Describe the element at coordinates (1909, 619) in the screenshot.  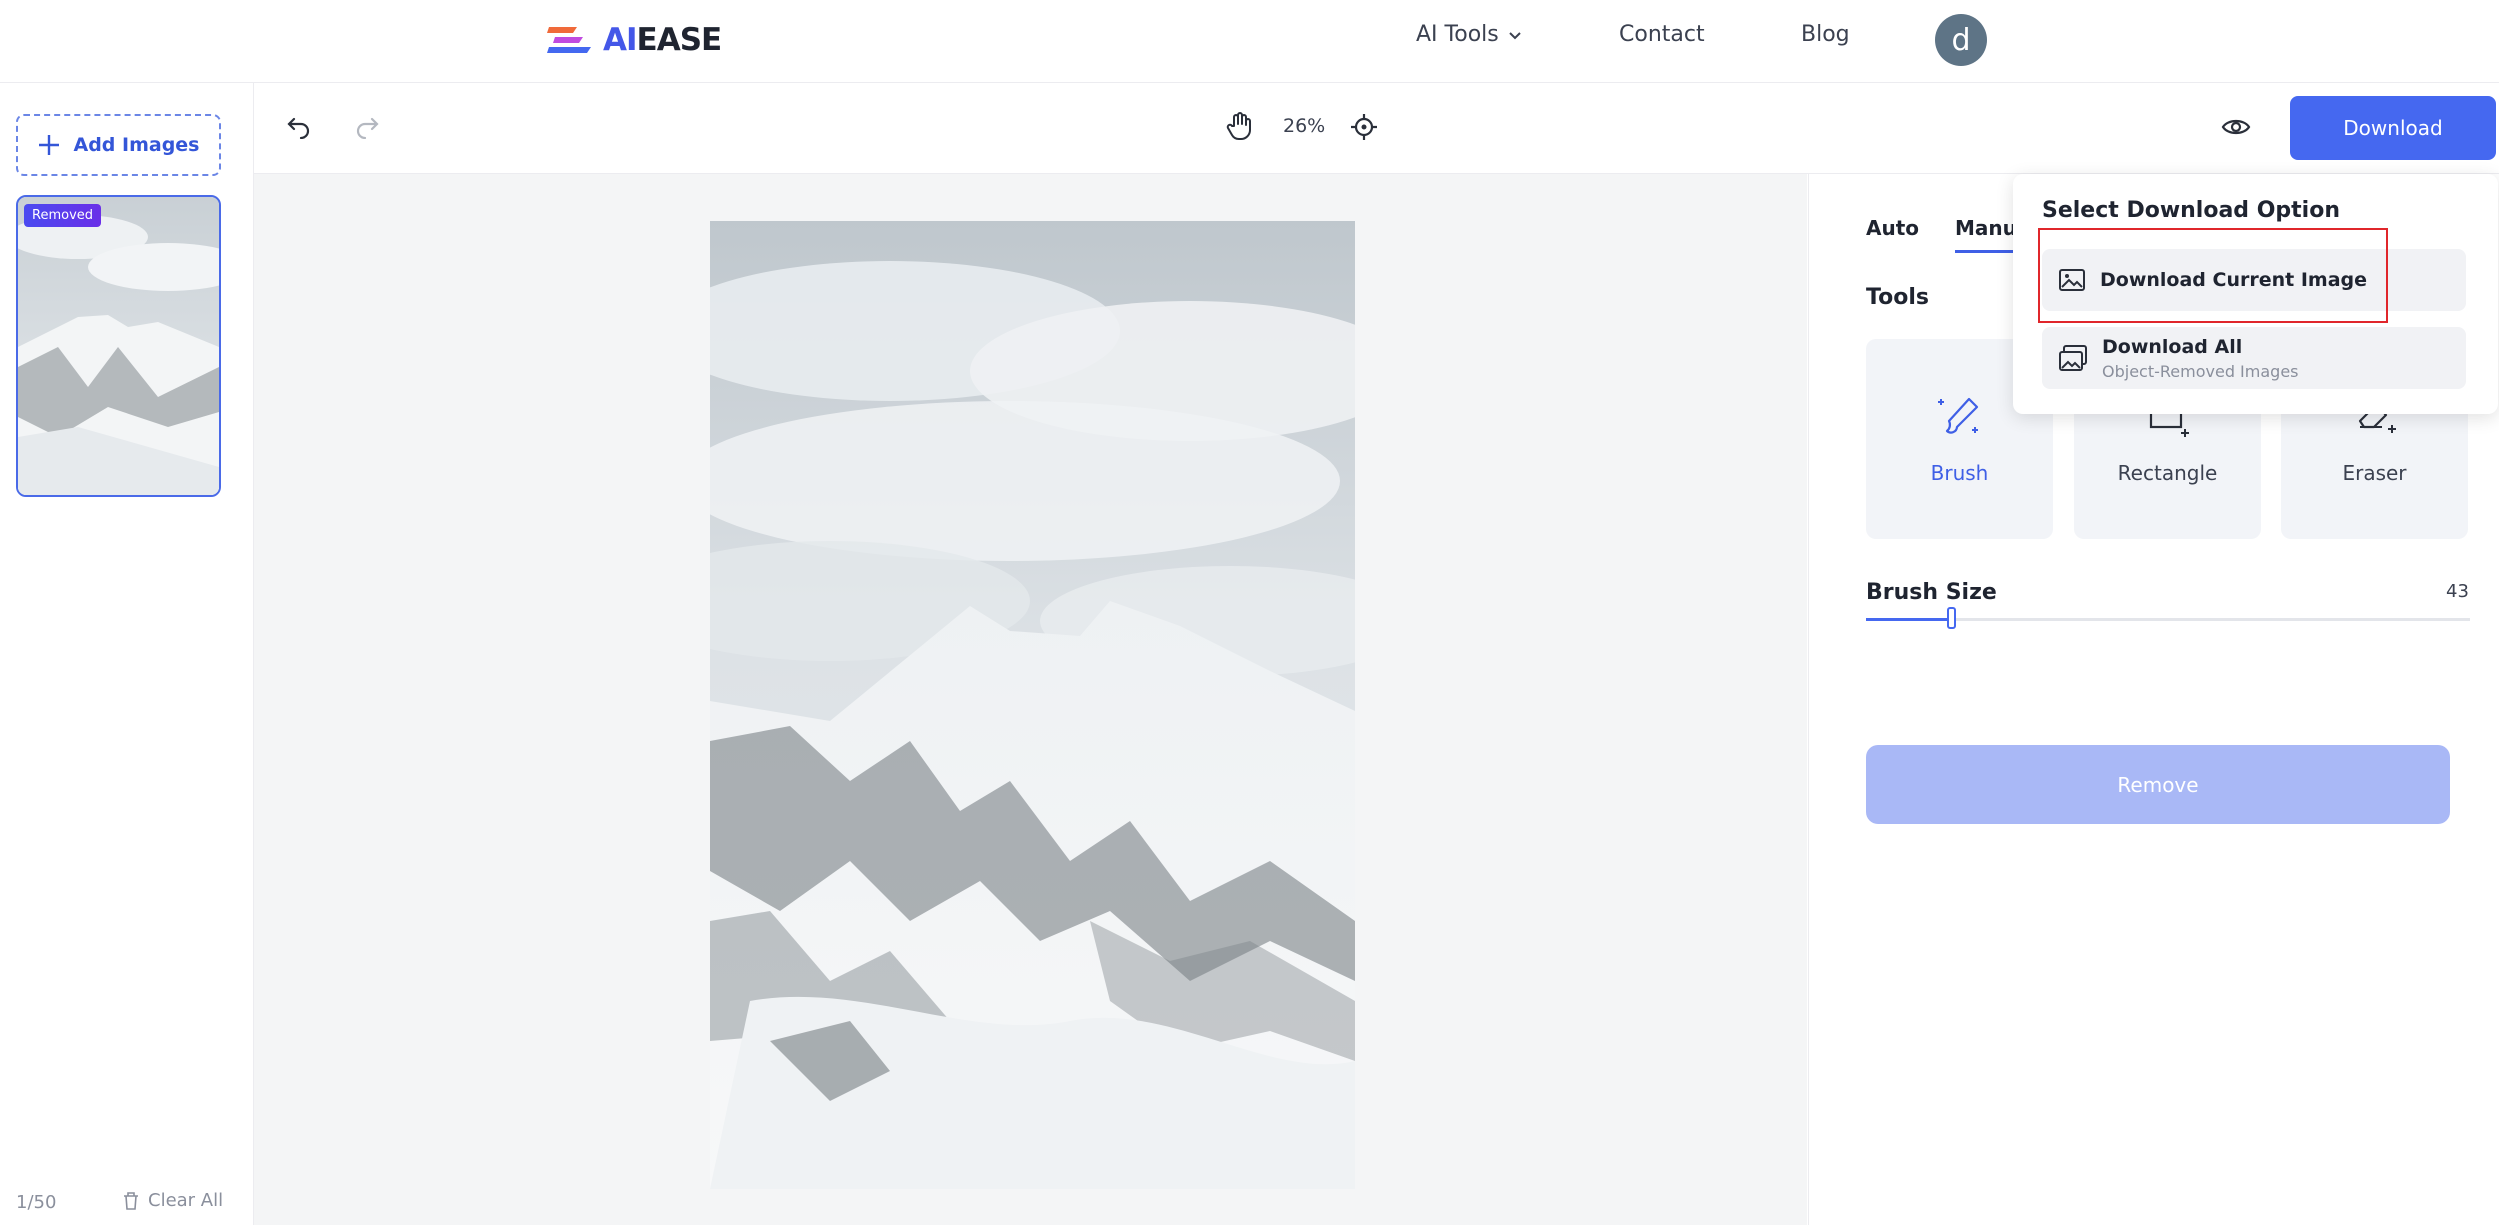
I see `brush-size-slider-fill` at that location.